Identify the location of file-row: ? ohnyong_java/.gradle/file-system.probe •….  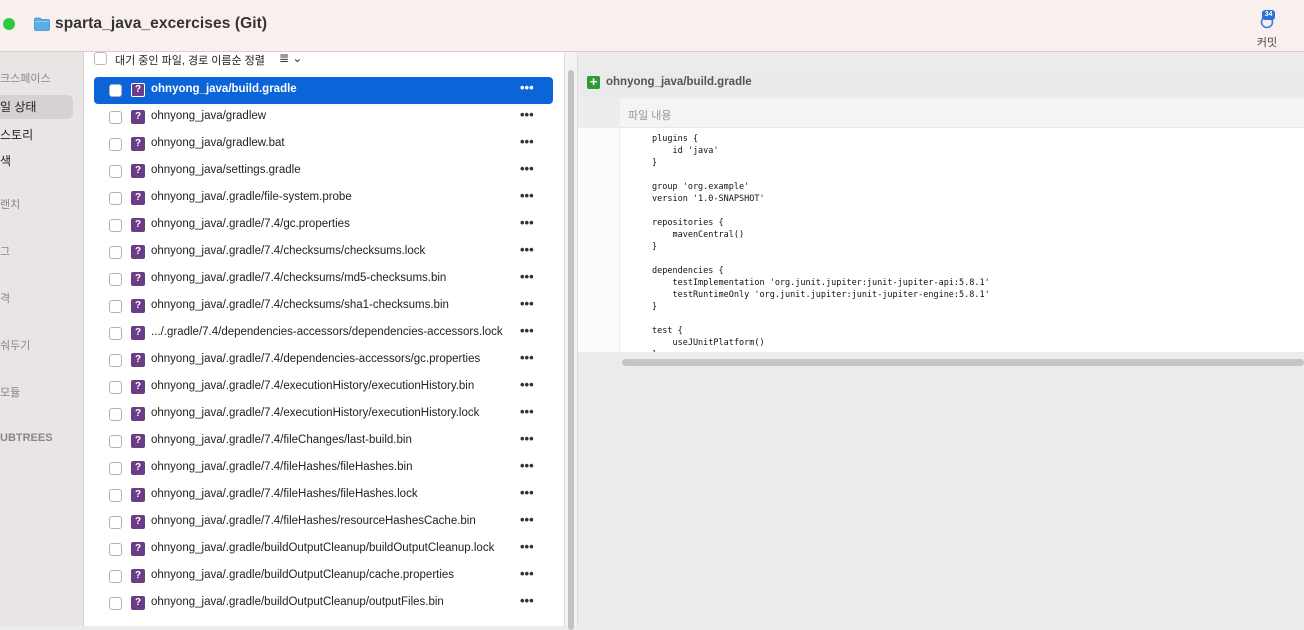
(323, 198).